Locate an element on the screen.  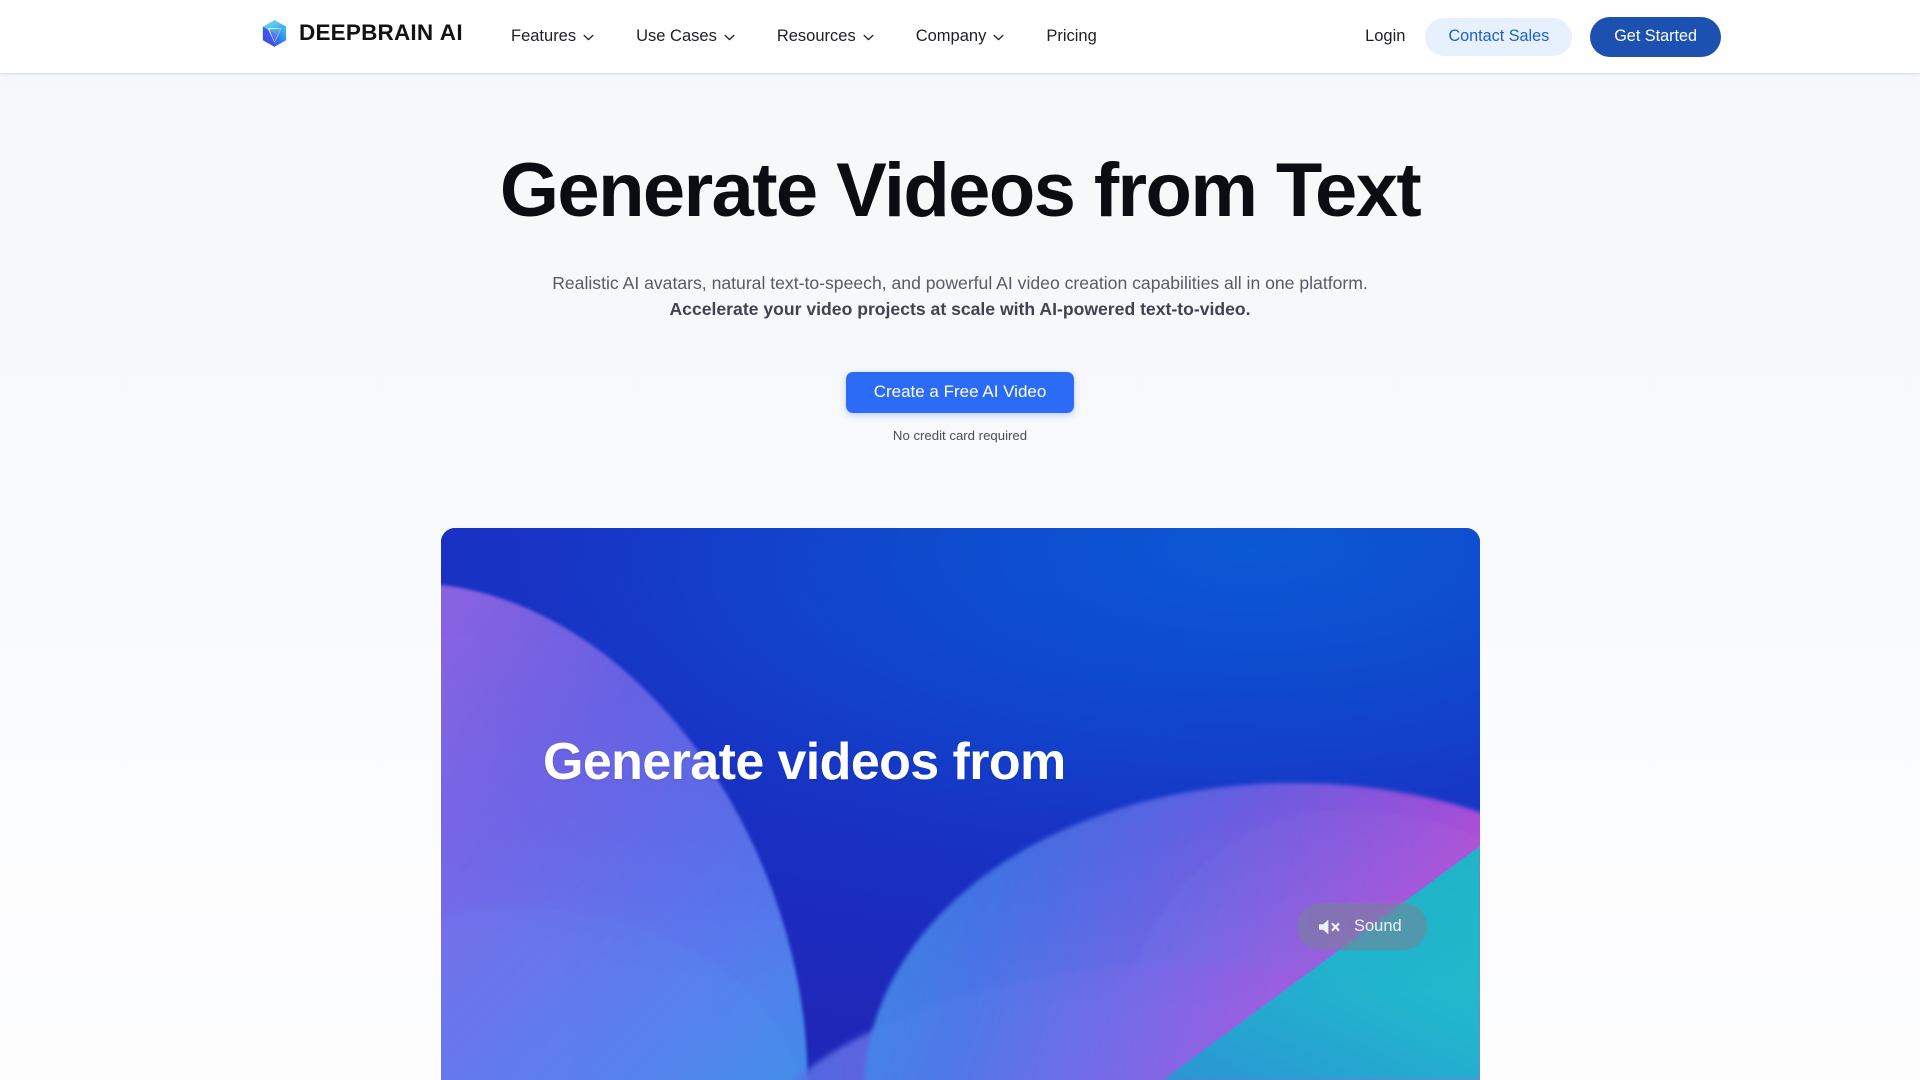
sound-toggle-button: Sound is located at coordinates (1362, 926).